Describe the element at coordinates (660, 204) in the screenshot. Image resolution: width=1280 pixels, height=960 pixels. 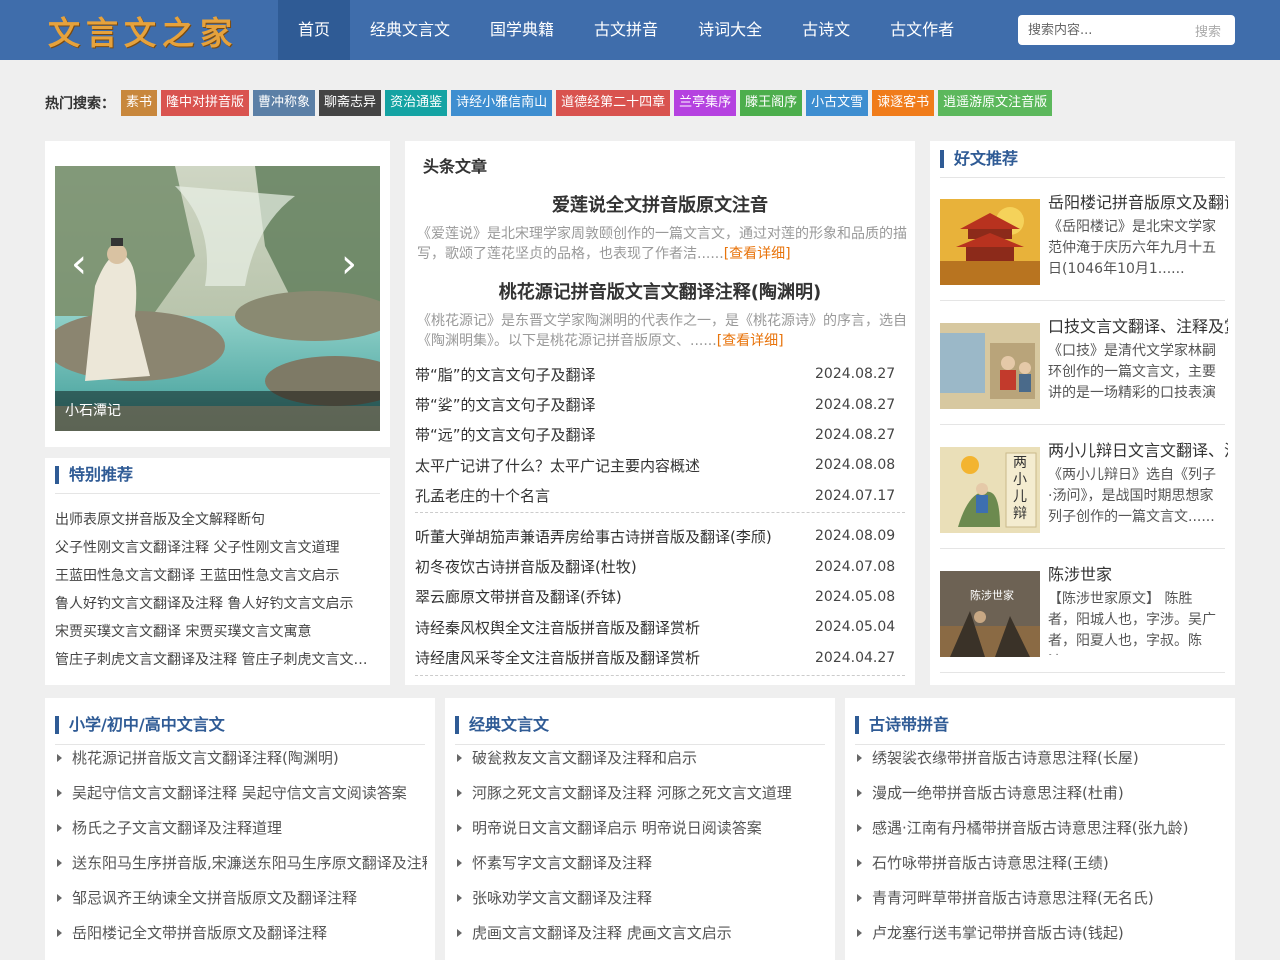
I see `featured-title: 爱莲说全文拼音版原文注音` at that location.